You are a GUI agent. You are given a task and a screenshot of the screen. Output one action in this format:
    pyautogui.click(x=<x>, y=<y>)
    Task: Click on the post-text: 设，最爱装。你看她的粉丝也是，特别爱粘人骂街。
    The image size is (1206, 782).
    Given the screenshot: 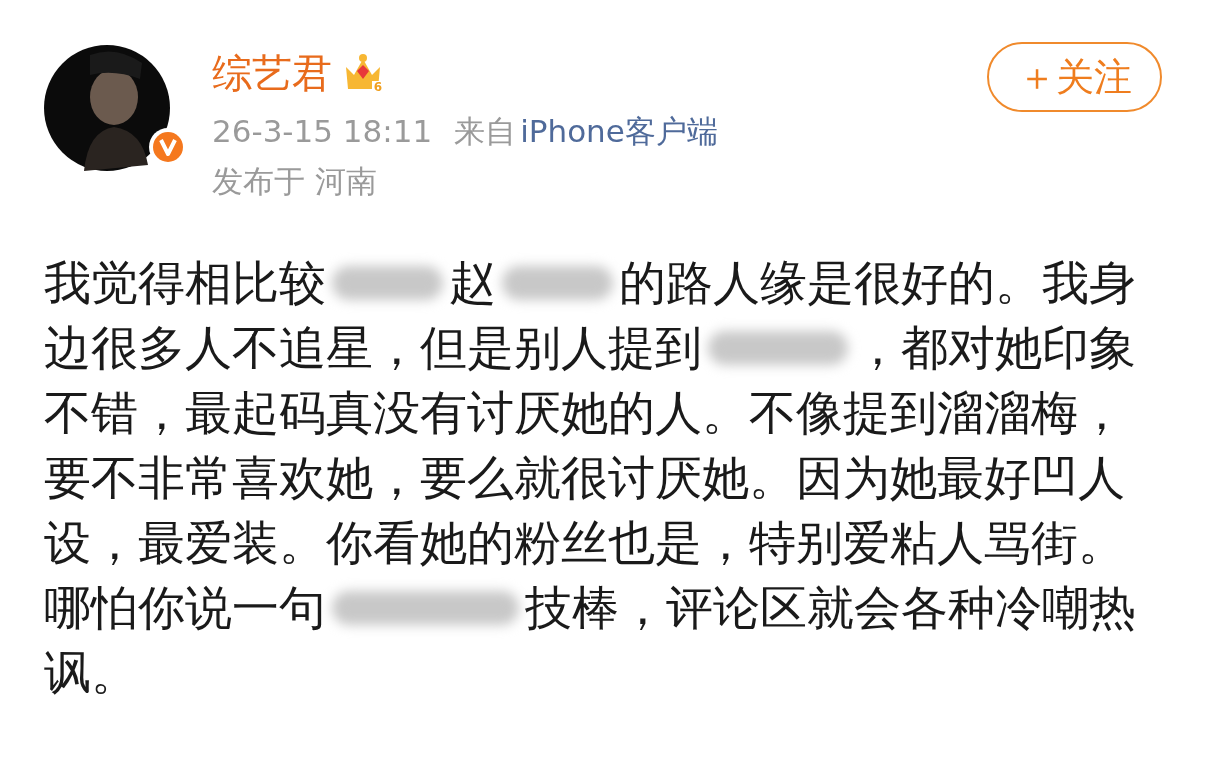 What is the action you would take?
    pyautogui.click(x=584, y=543)
    